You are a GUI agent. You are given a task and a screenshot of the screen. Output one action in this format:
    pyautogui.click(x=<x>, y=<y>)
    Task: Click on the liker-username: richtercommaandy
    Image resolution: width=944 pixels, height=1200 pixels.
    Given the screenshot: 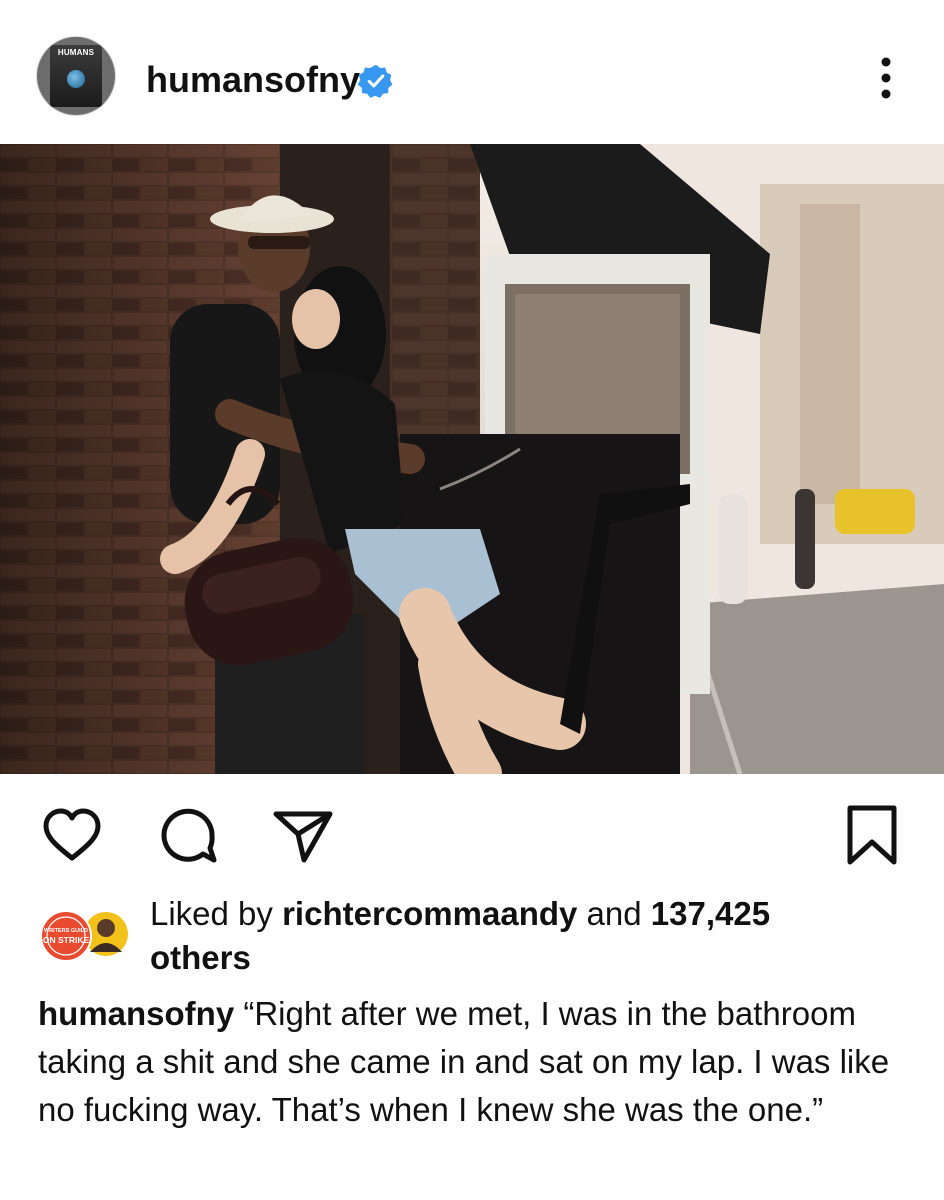 What is the action you would take?
    pyautogui.click(x=429, y=913)
    